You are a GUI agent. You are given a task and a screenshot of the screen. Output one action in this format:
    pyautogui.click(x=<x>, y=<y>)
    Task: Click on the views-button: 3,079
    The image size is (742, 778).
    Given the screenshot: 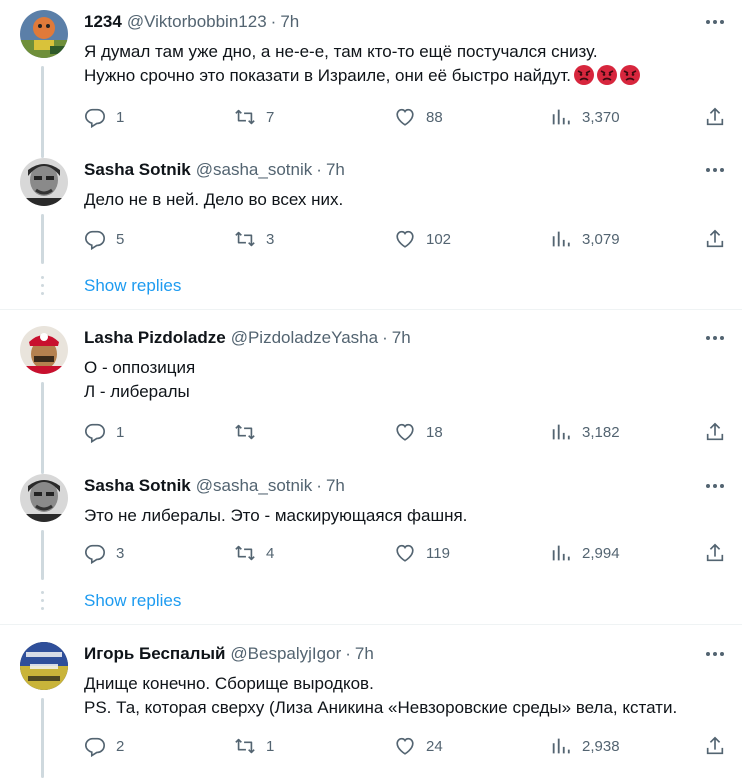 What is the action you would take?
    pyautogui.click(x=585, y=239)
    